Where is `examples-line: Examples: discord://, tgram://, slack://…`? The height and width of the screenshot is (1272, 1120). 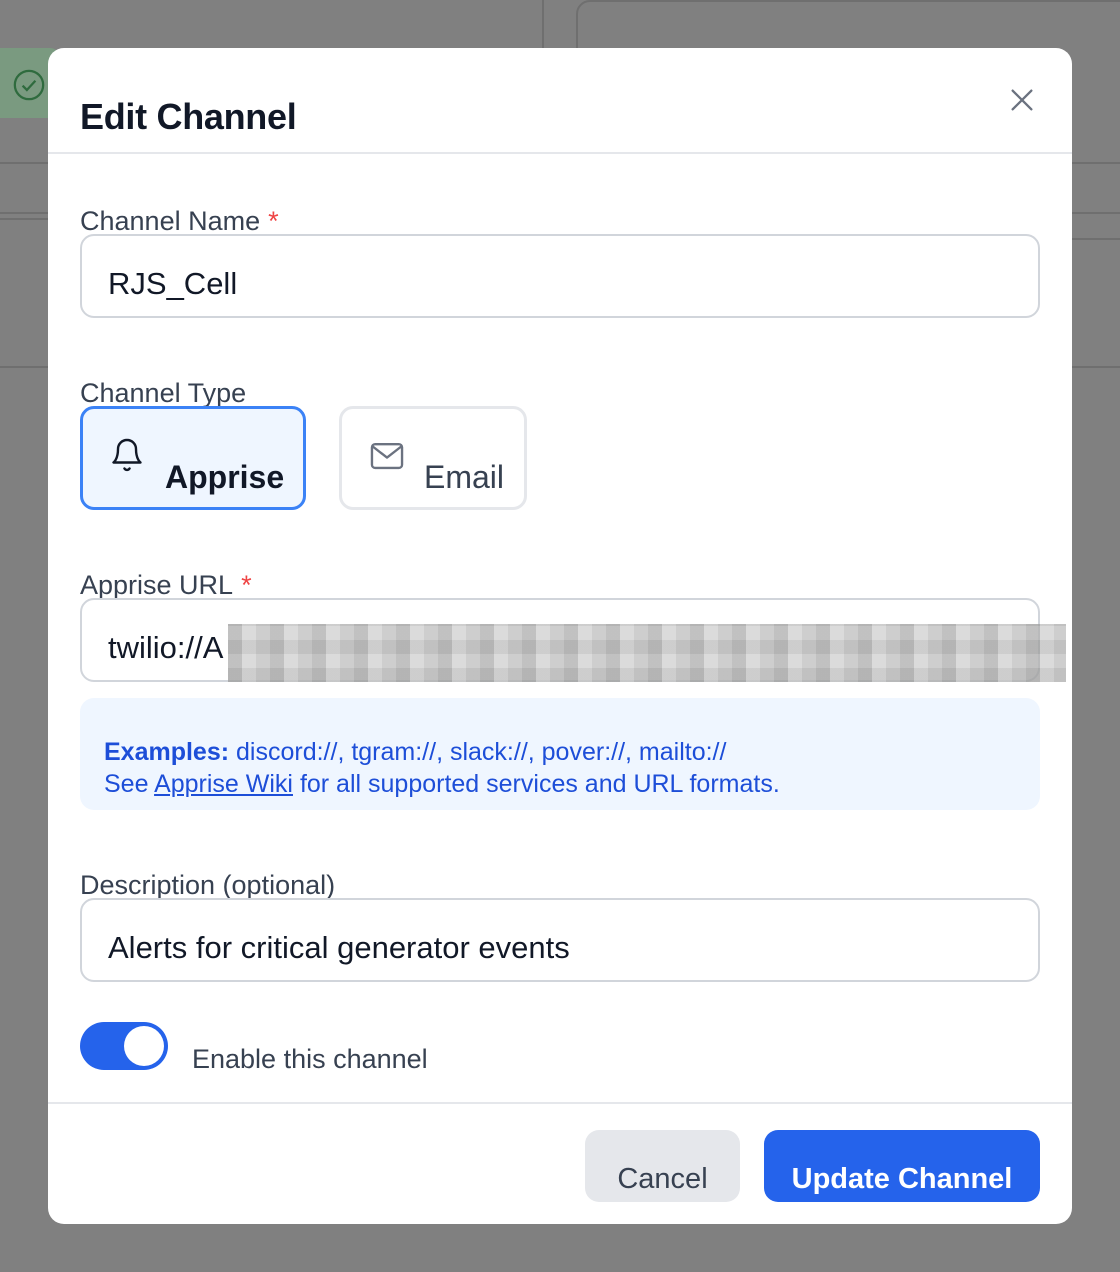 examples-line: Examples: discord://, tgram://, slack://… is located at coordinates (572, 752).